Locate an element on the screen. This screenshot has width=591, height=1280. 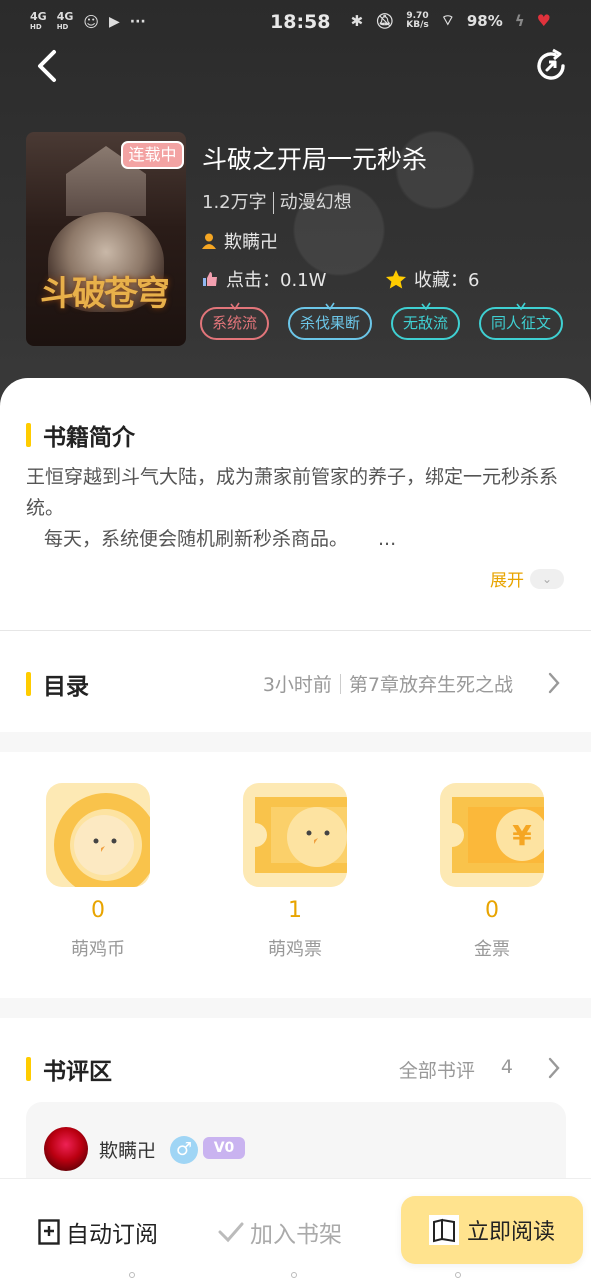
divider is located at coordinates (295, 630).